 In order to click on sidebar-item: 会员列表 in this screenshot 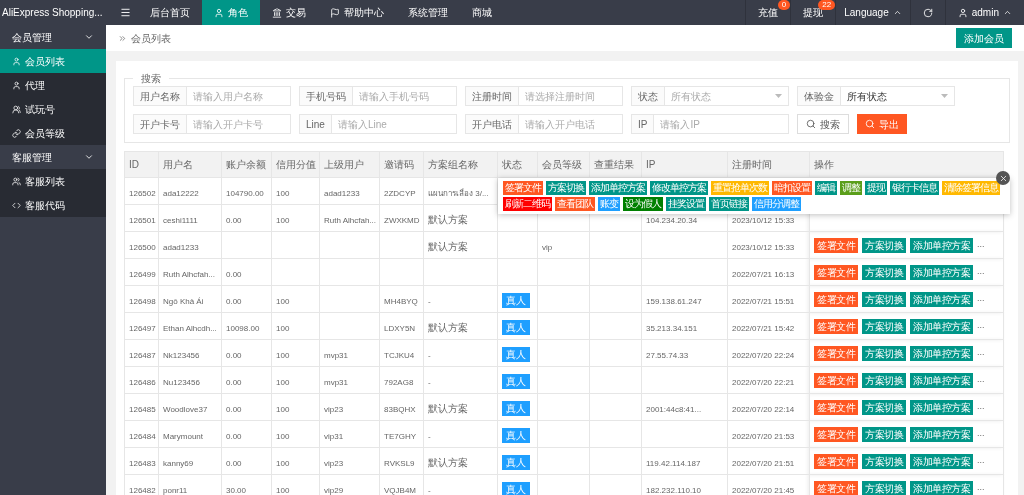, I will do `click(53, 61)`.